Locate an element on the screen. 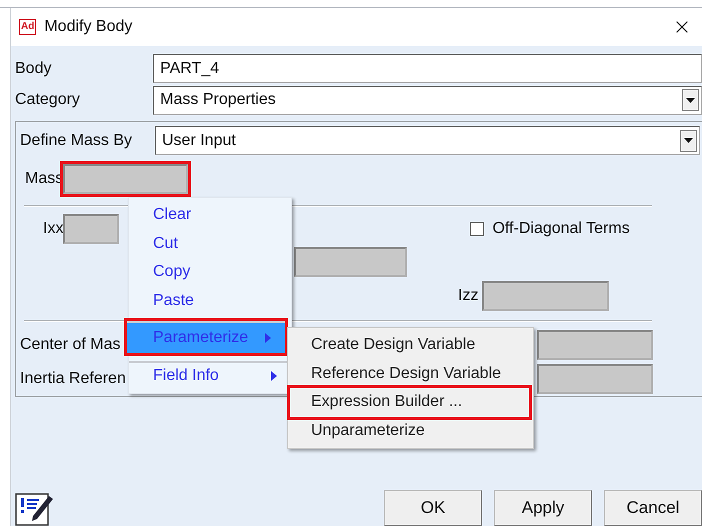 This screenshot has height=526, width=702. field-label: Center of Mas is located at coordinates (71, 345).